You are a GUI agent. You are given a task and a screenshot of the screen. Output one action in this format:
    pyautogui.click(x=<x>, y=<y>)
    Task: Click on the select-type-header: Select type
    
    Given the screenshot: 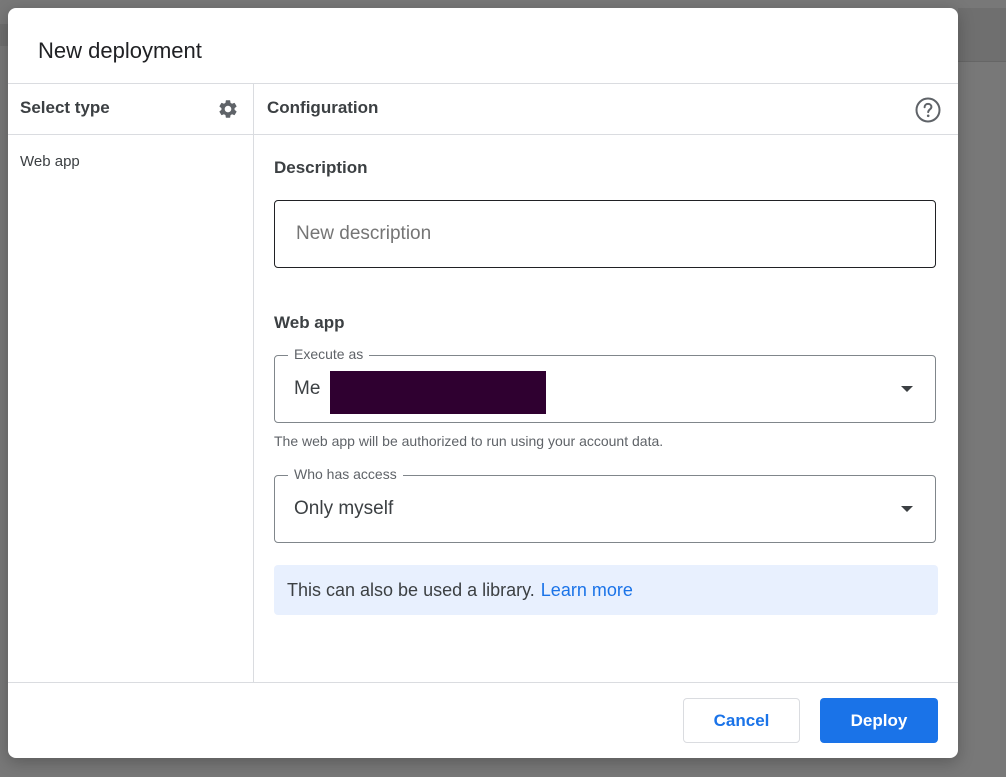 What is the action you would take?
    pyautogui.click(x=65, y=107)
    